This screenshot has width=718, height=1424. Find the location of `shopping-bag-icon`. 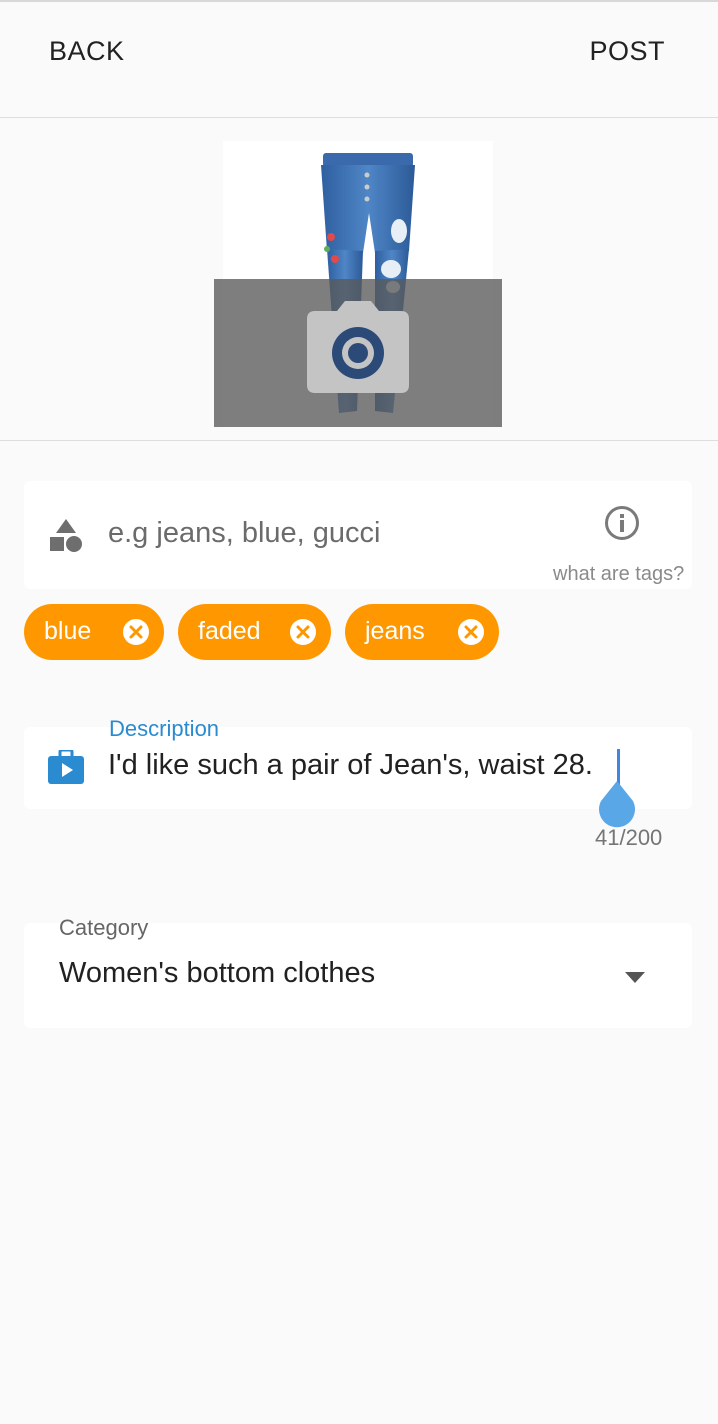

shopping-bag-icon is located at coordinates (66, 768).